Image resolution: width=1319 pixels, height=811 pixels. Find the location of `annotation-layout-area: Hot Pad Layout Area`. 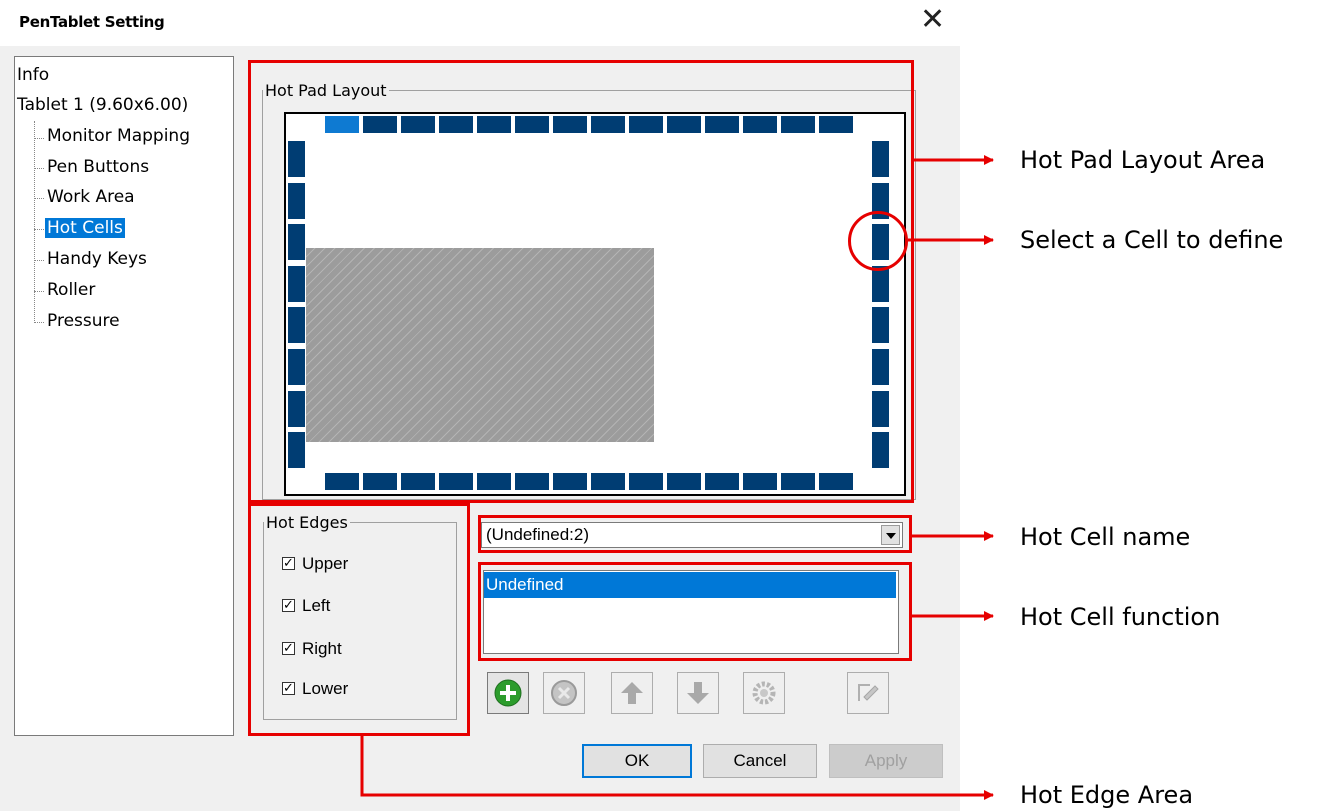

annotation-layout-area: Hot Pad Layout Area is located at coordinates (1143, 160).